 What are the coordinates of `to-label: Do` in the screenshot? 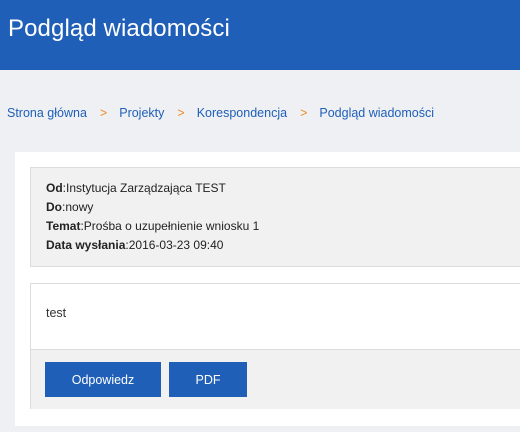 It's located at (54, 207).